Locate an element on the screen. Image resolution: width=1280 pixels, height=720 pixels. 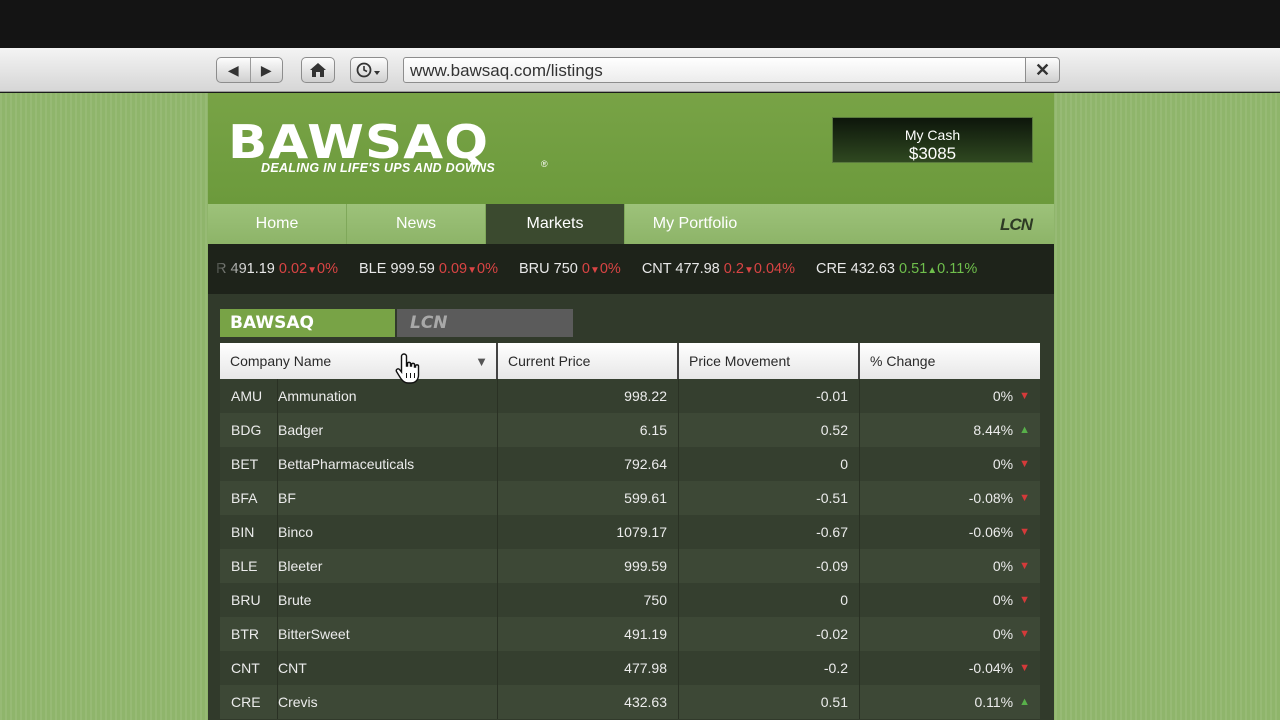
cell-company-name: BettaPharmaceuticals is located at coordinates (388, 464).